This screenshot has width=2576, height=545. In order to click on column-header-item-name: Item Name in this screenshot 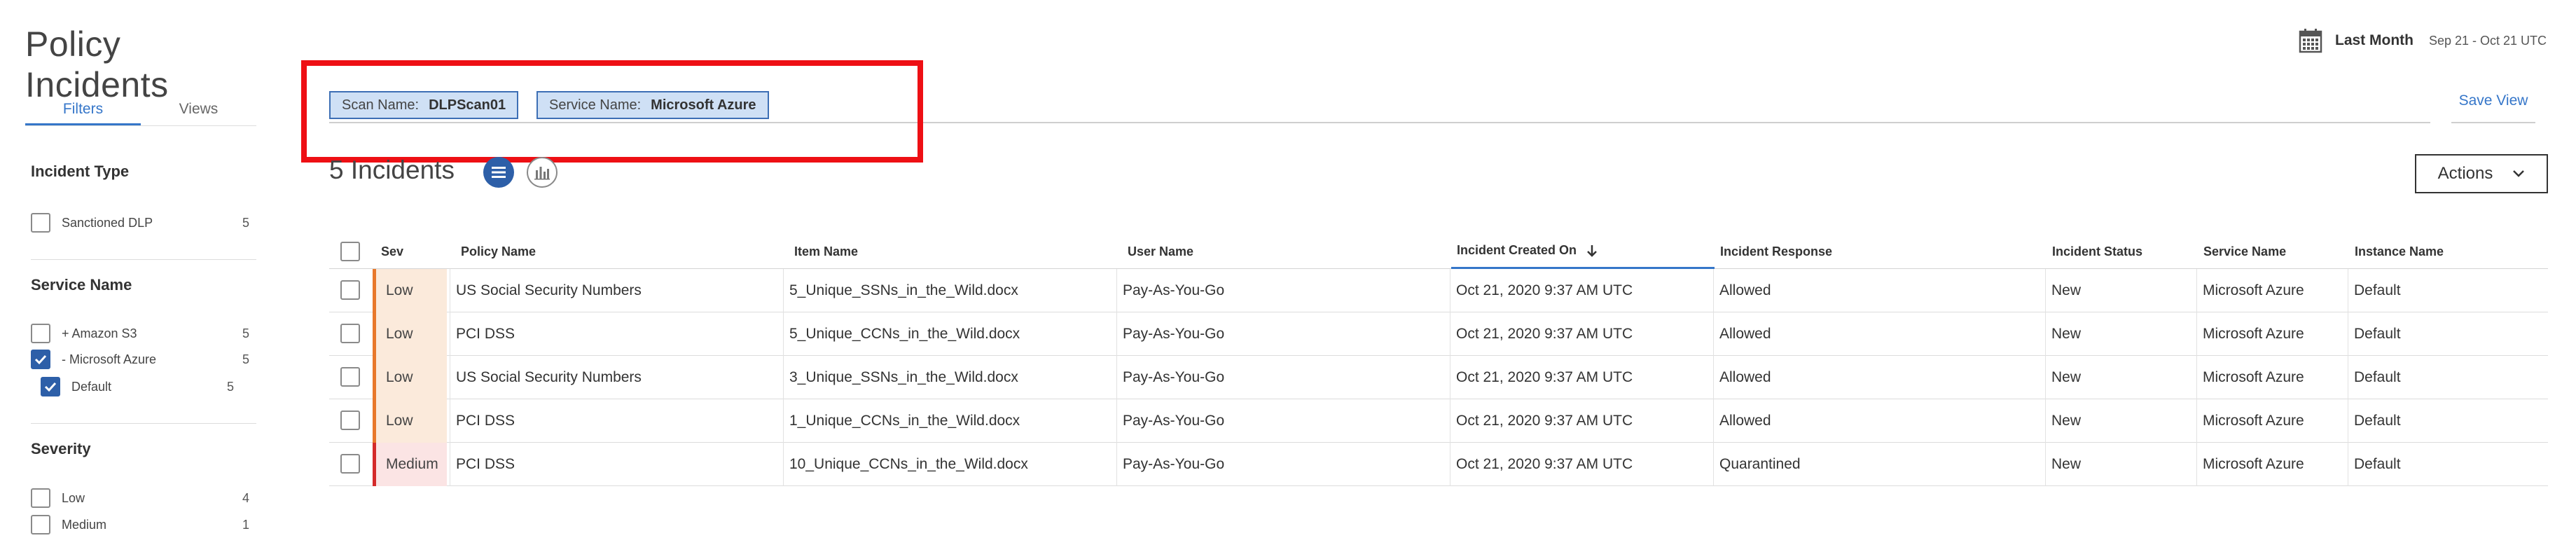, I will do `click(823, 251)`.